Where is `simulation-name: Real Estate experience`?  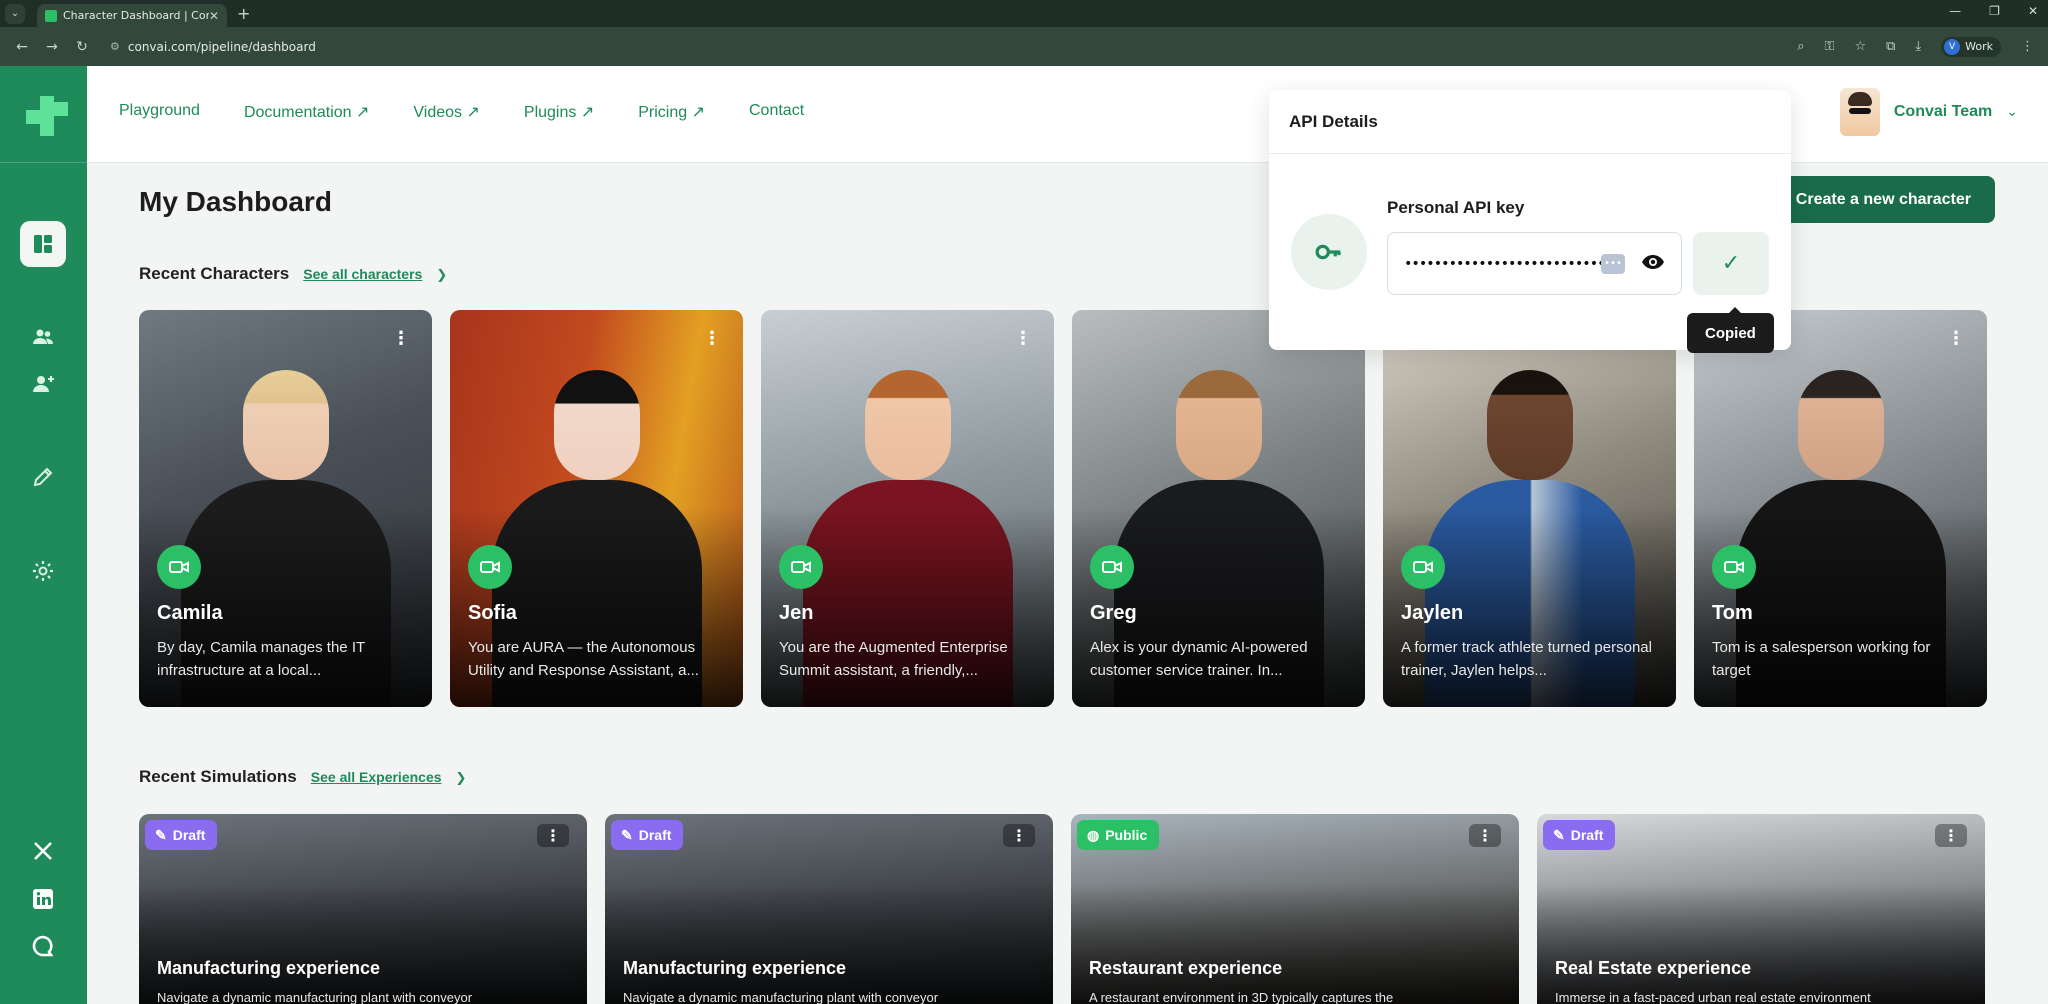
simulation-name: Real Estate experience is located at coordinates (1653, 968).